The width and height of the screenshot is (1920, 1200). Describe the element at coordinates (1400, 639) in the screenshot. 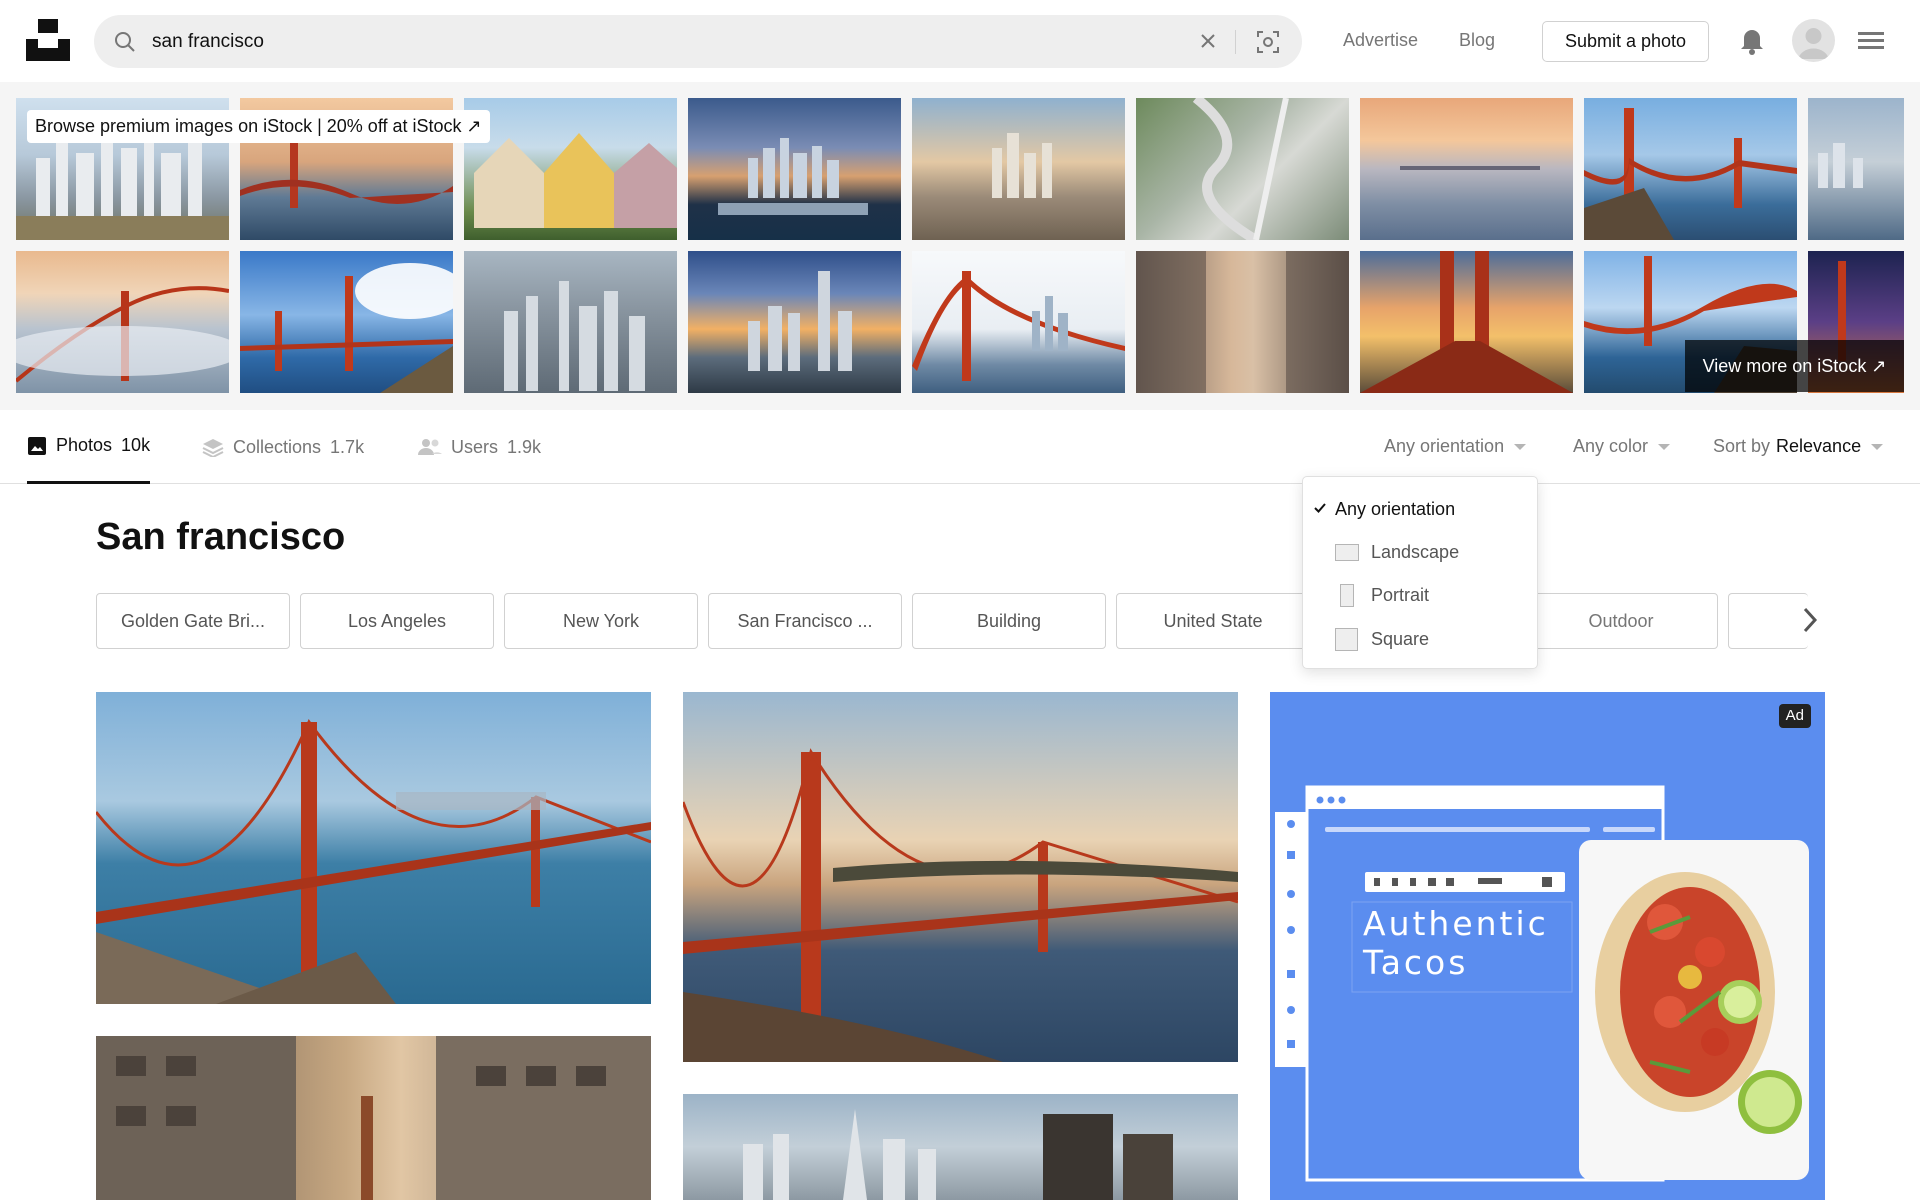

I see `orientation-option-label: Square` at that location.